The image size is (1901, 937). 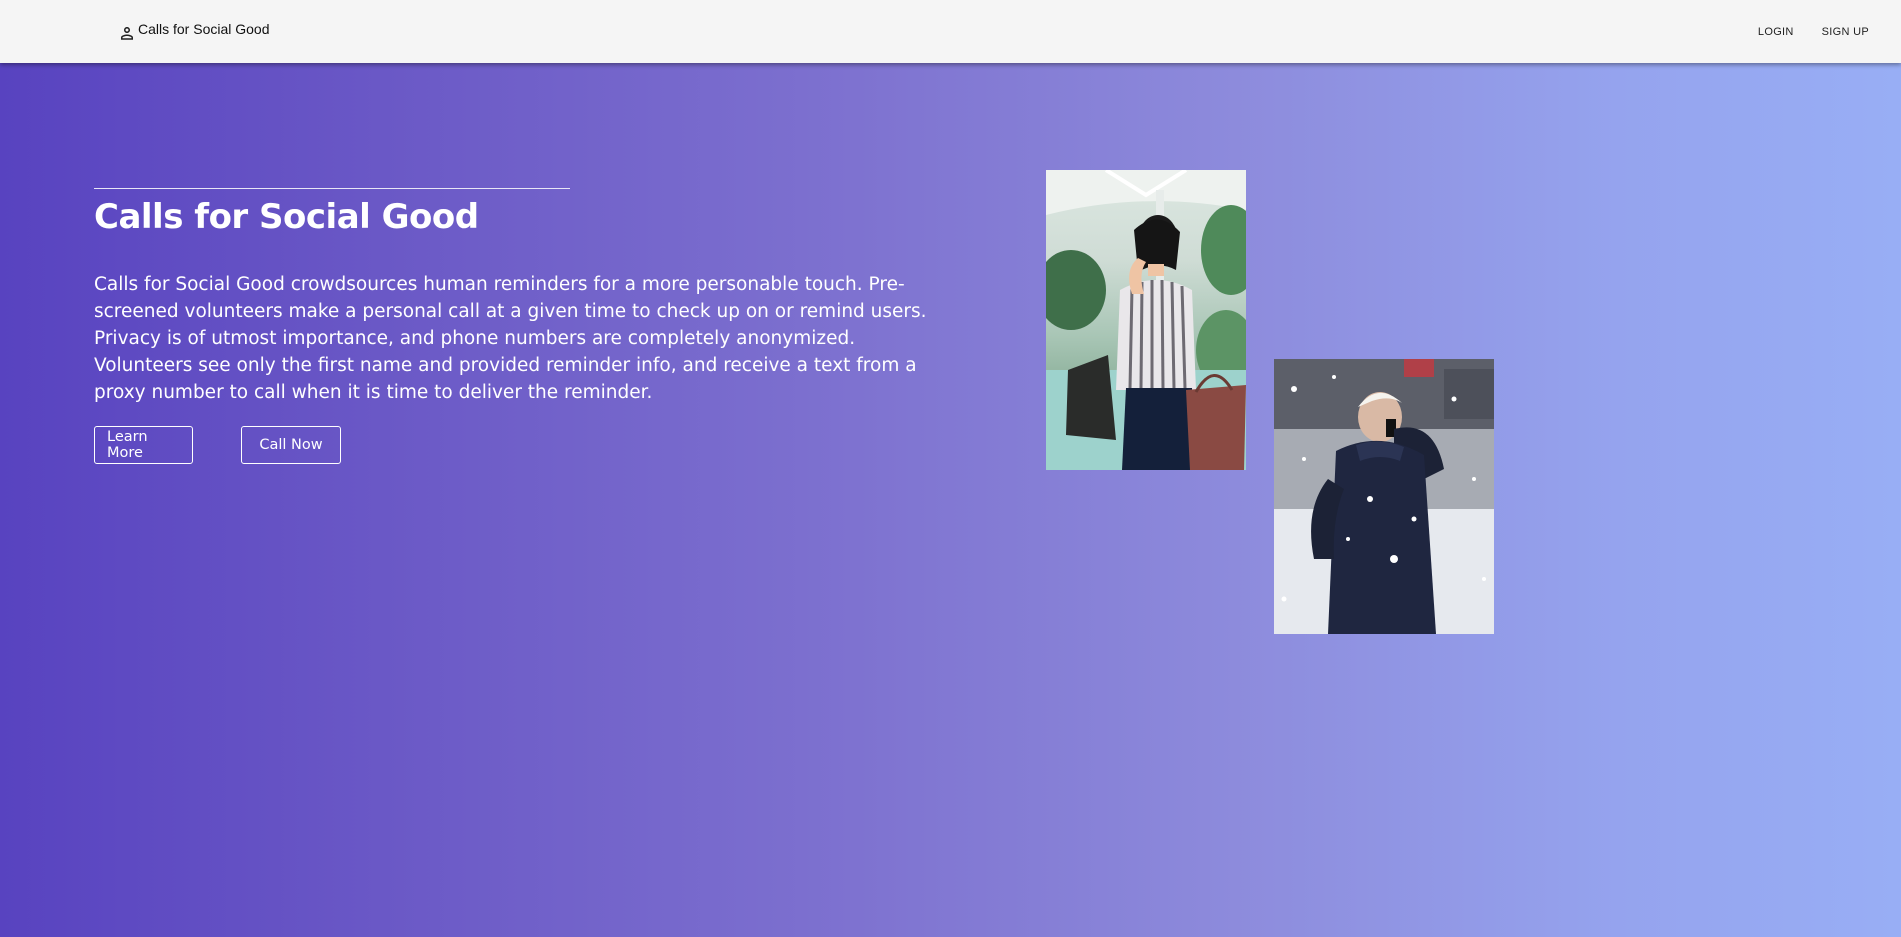 What do you see at coordinates (1838, 32) in the screenshot?
I see `signup-link: SIGN UP` at bounding box center [1838, 32].